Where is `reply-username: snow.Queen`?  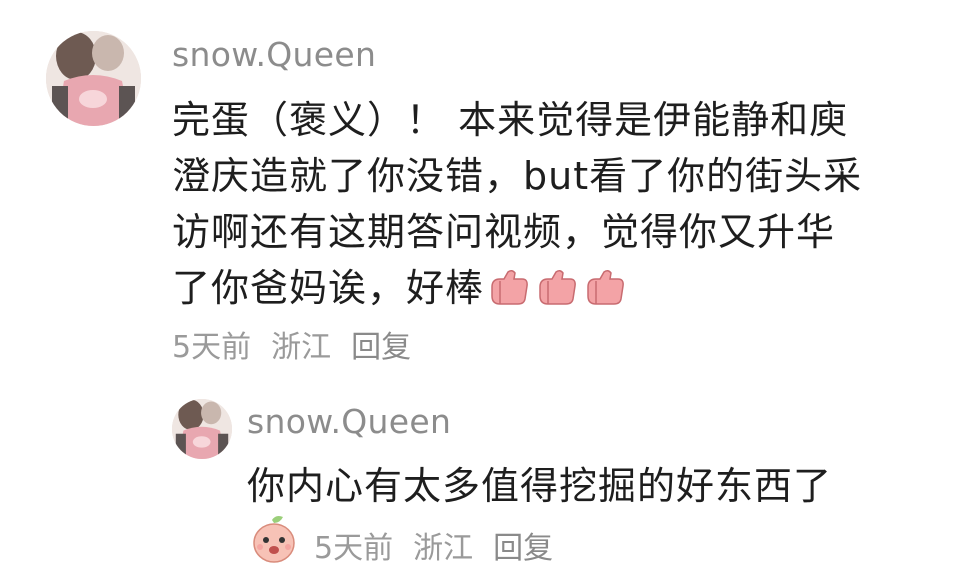
reply-username: snow.Queen is located at coordinates (349, 421).